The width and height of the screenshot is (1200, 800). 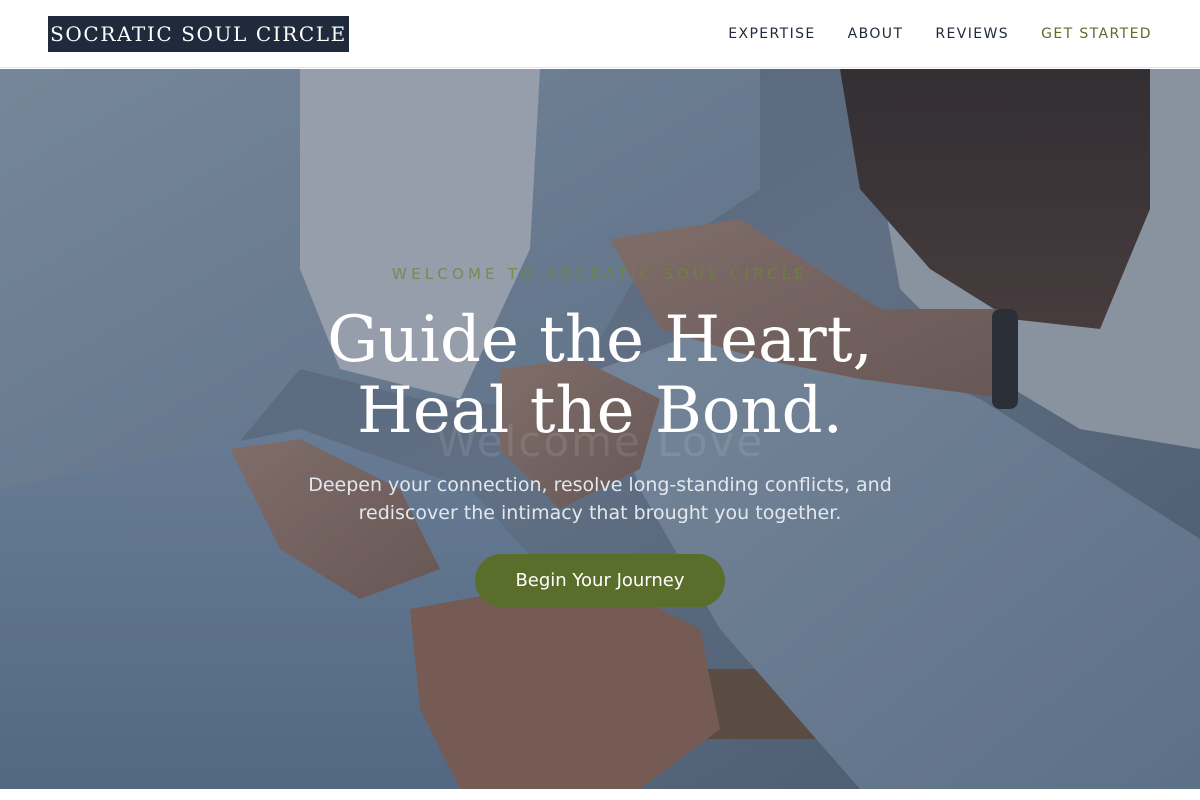 I want to click on main-nav: EXPERTISE ABOUT REVIEWS GET STARTED, so click(x=924, y=34).